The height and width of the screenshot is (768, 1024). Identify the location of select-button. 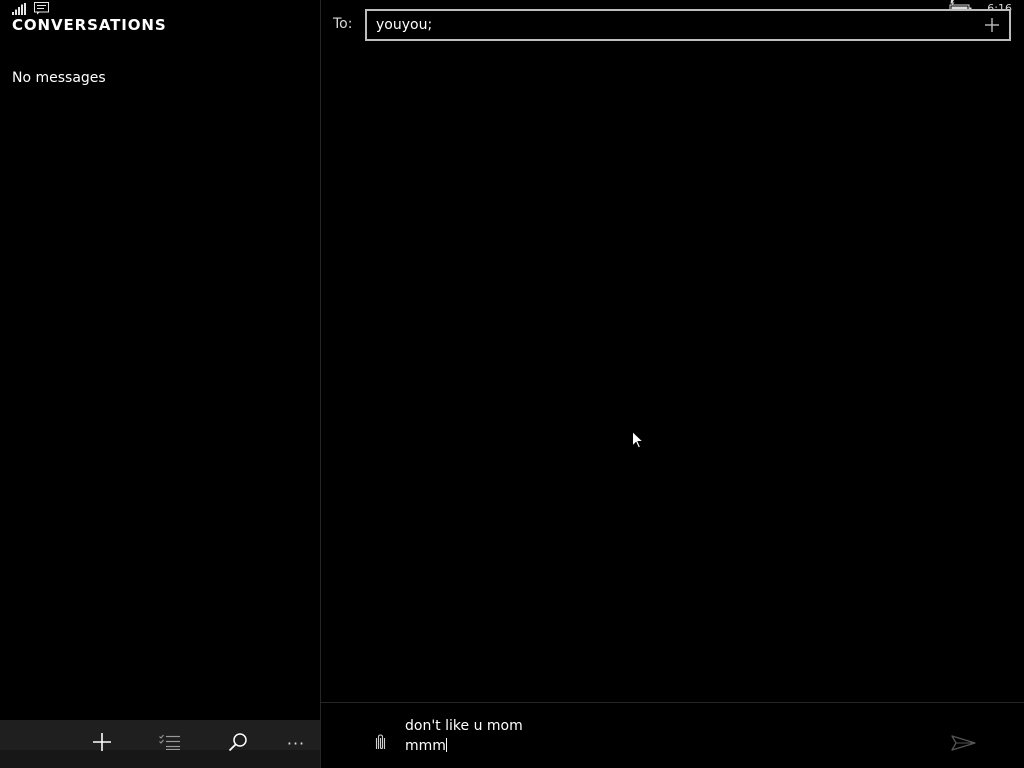
(170, 744).